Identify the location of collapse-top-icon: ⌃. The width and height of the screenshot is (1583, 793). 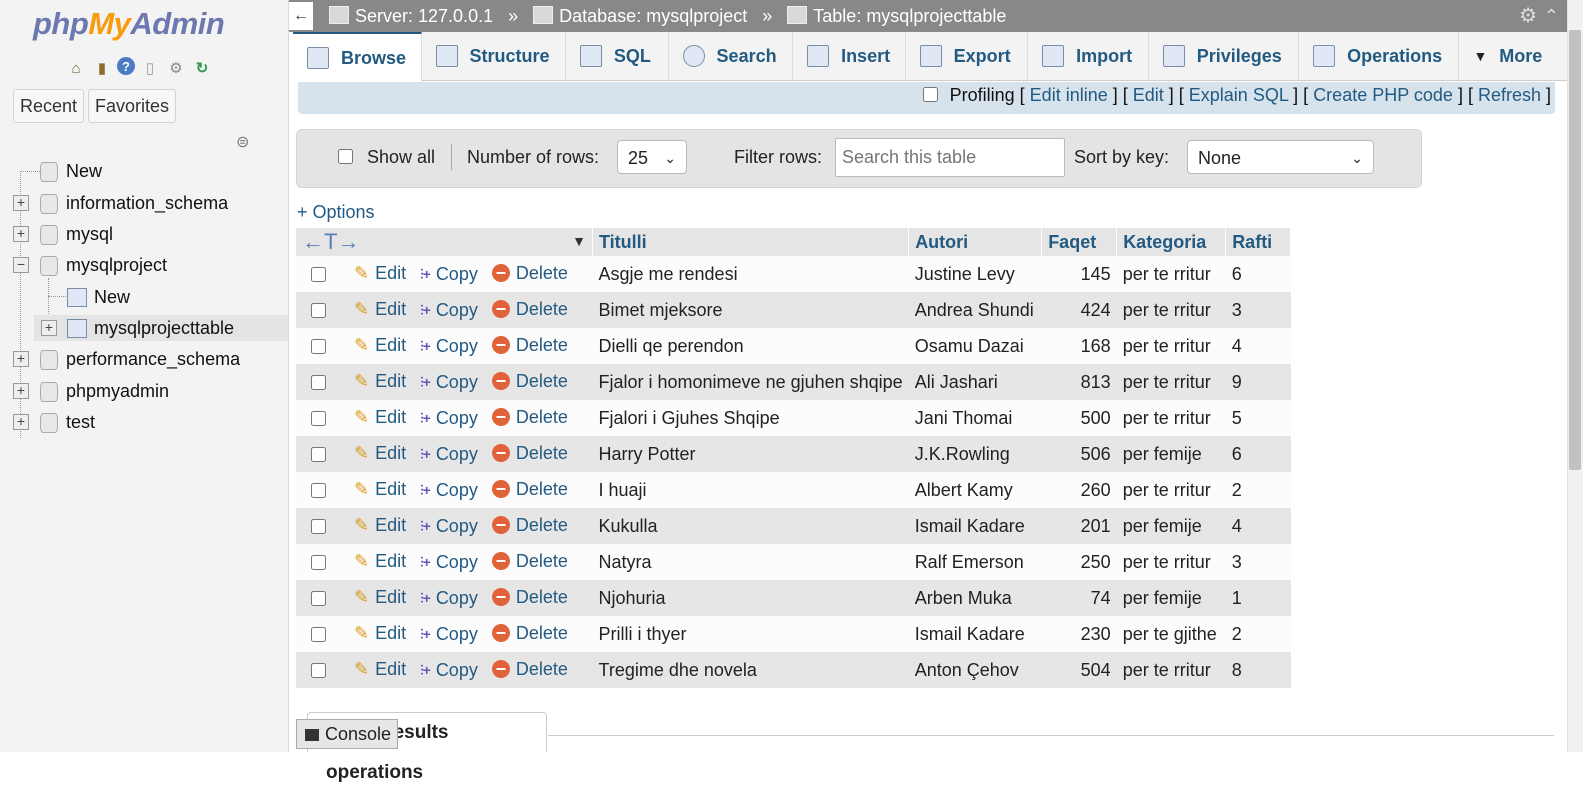
(1551, 16).